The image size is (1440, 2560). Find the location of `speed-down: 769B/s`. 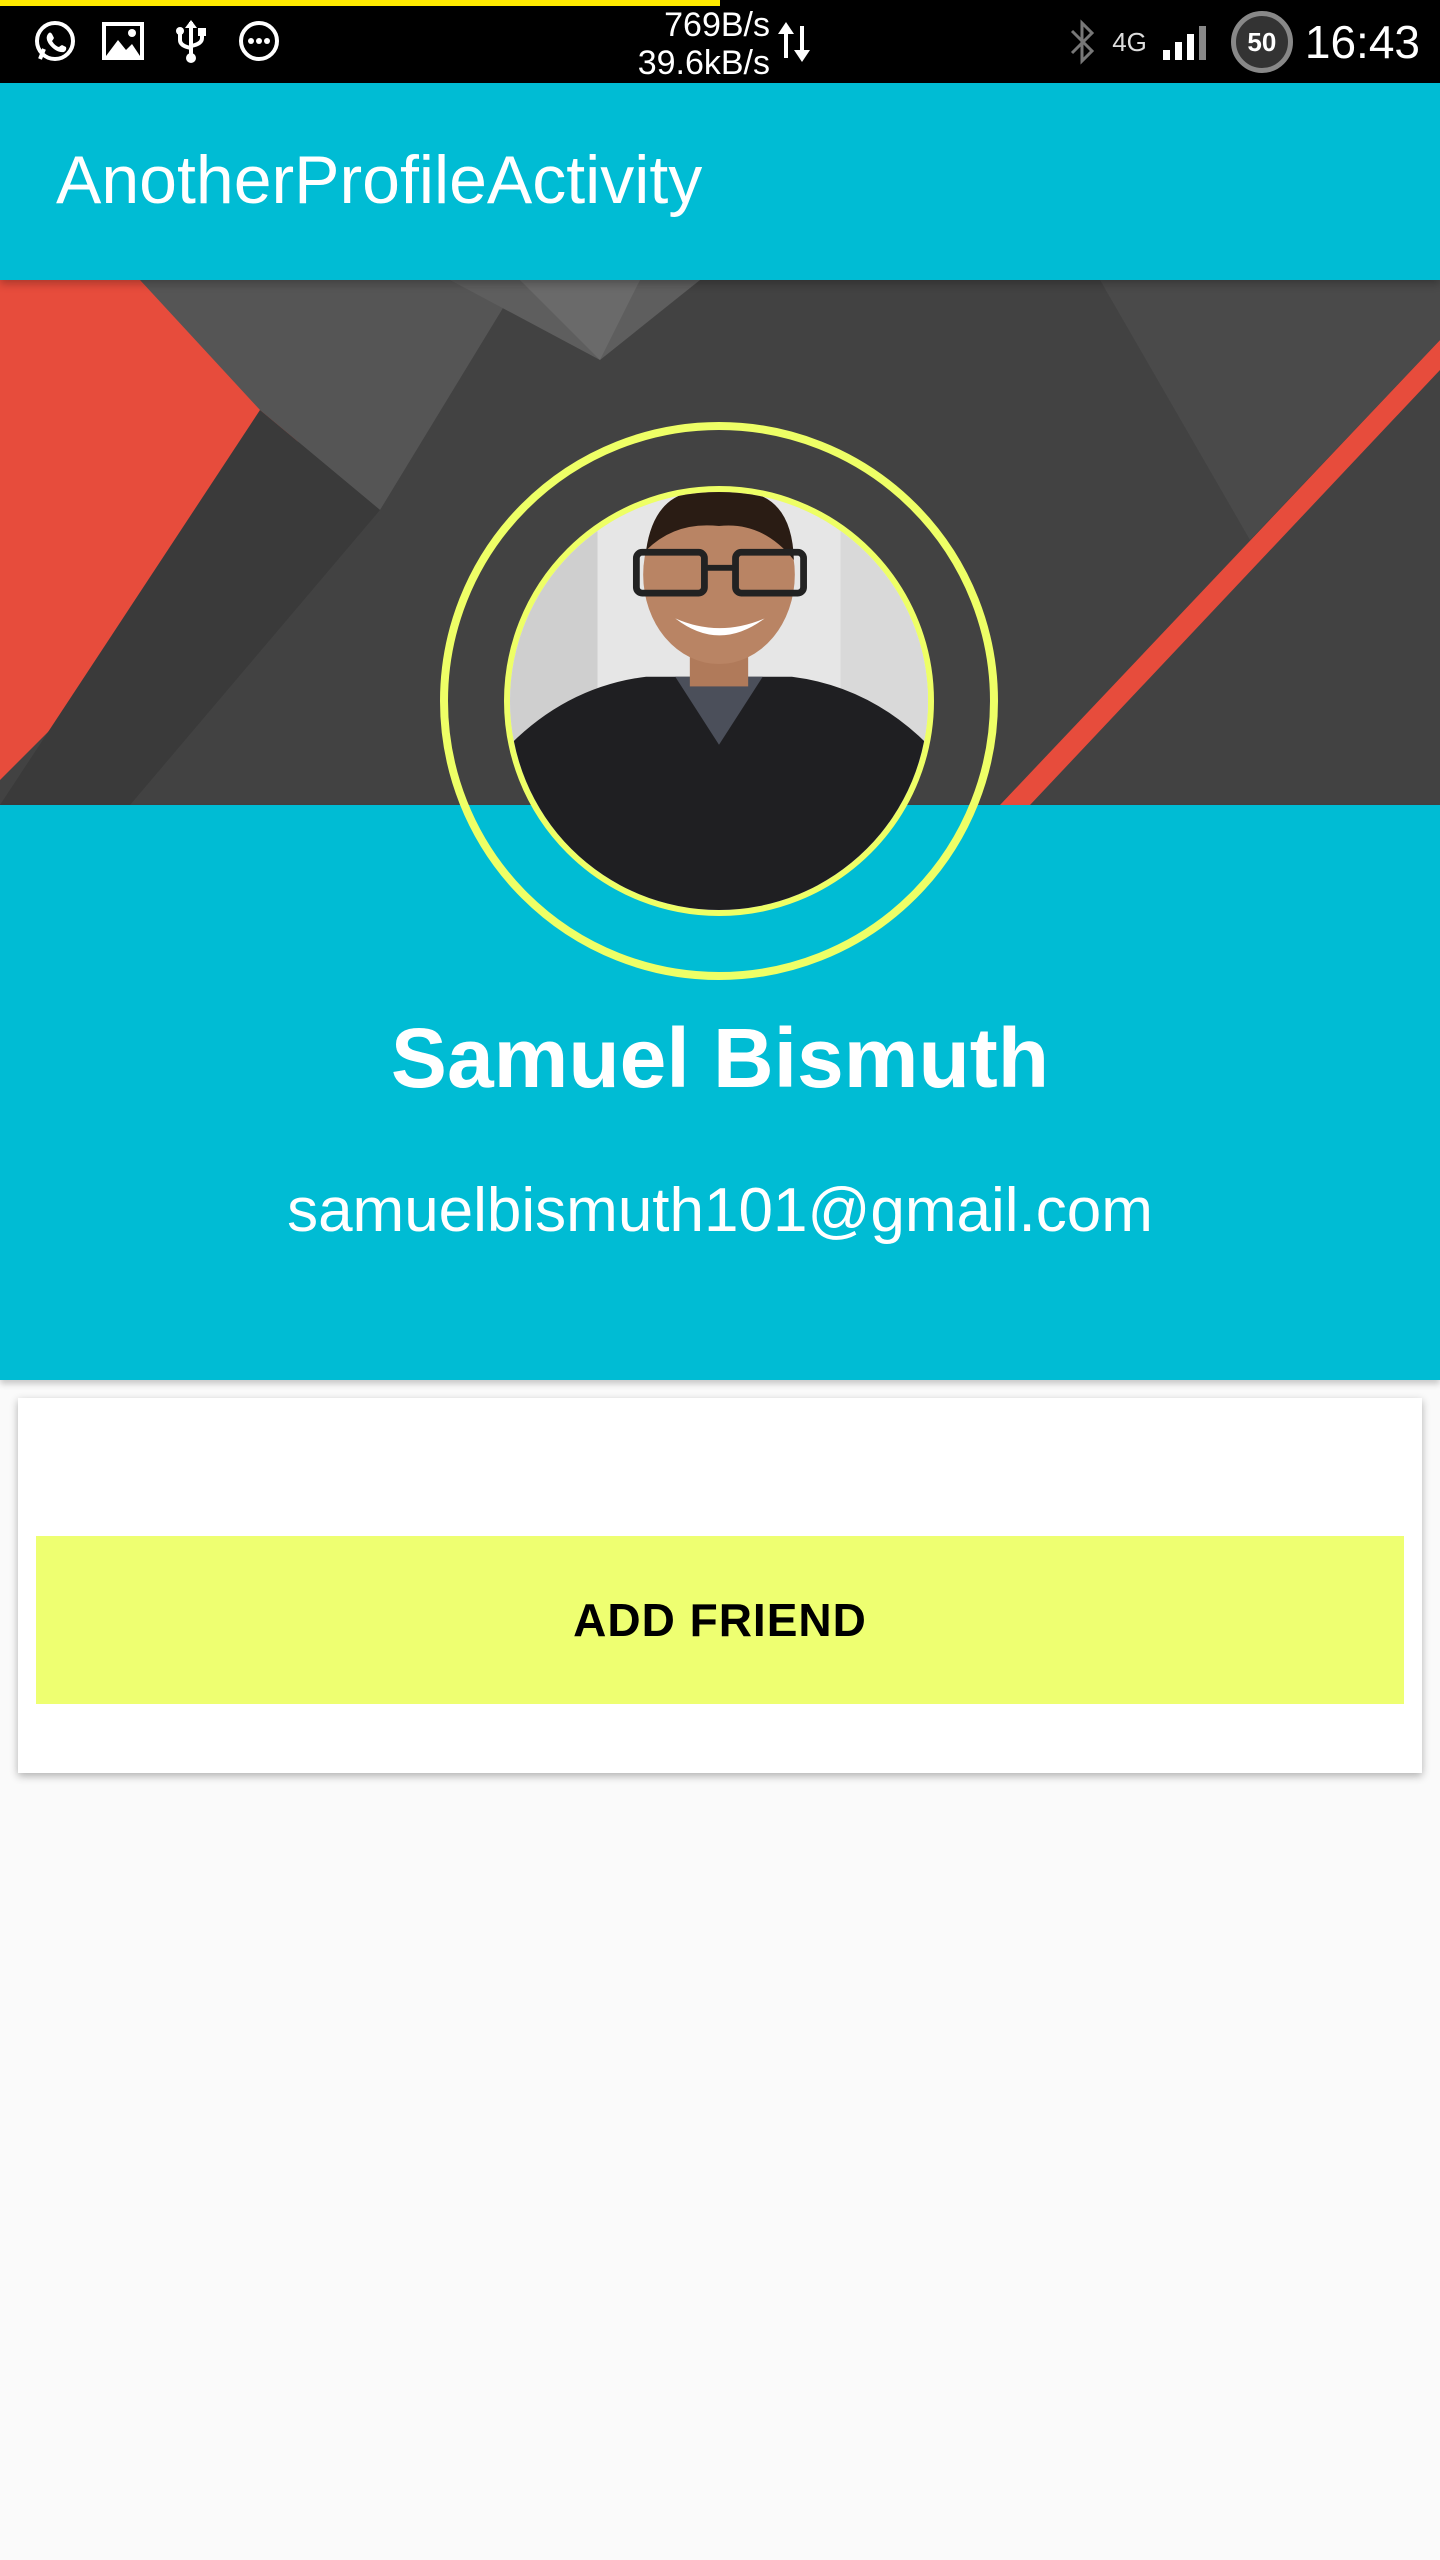

speed-down: 769B/s is located at coordinates (717, 25).